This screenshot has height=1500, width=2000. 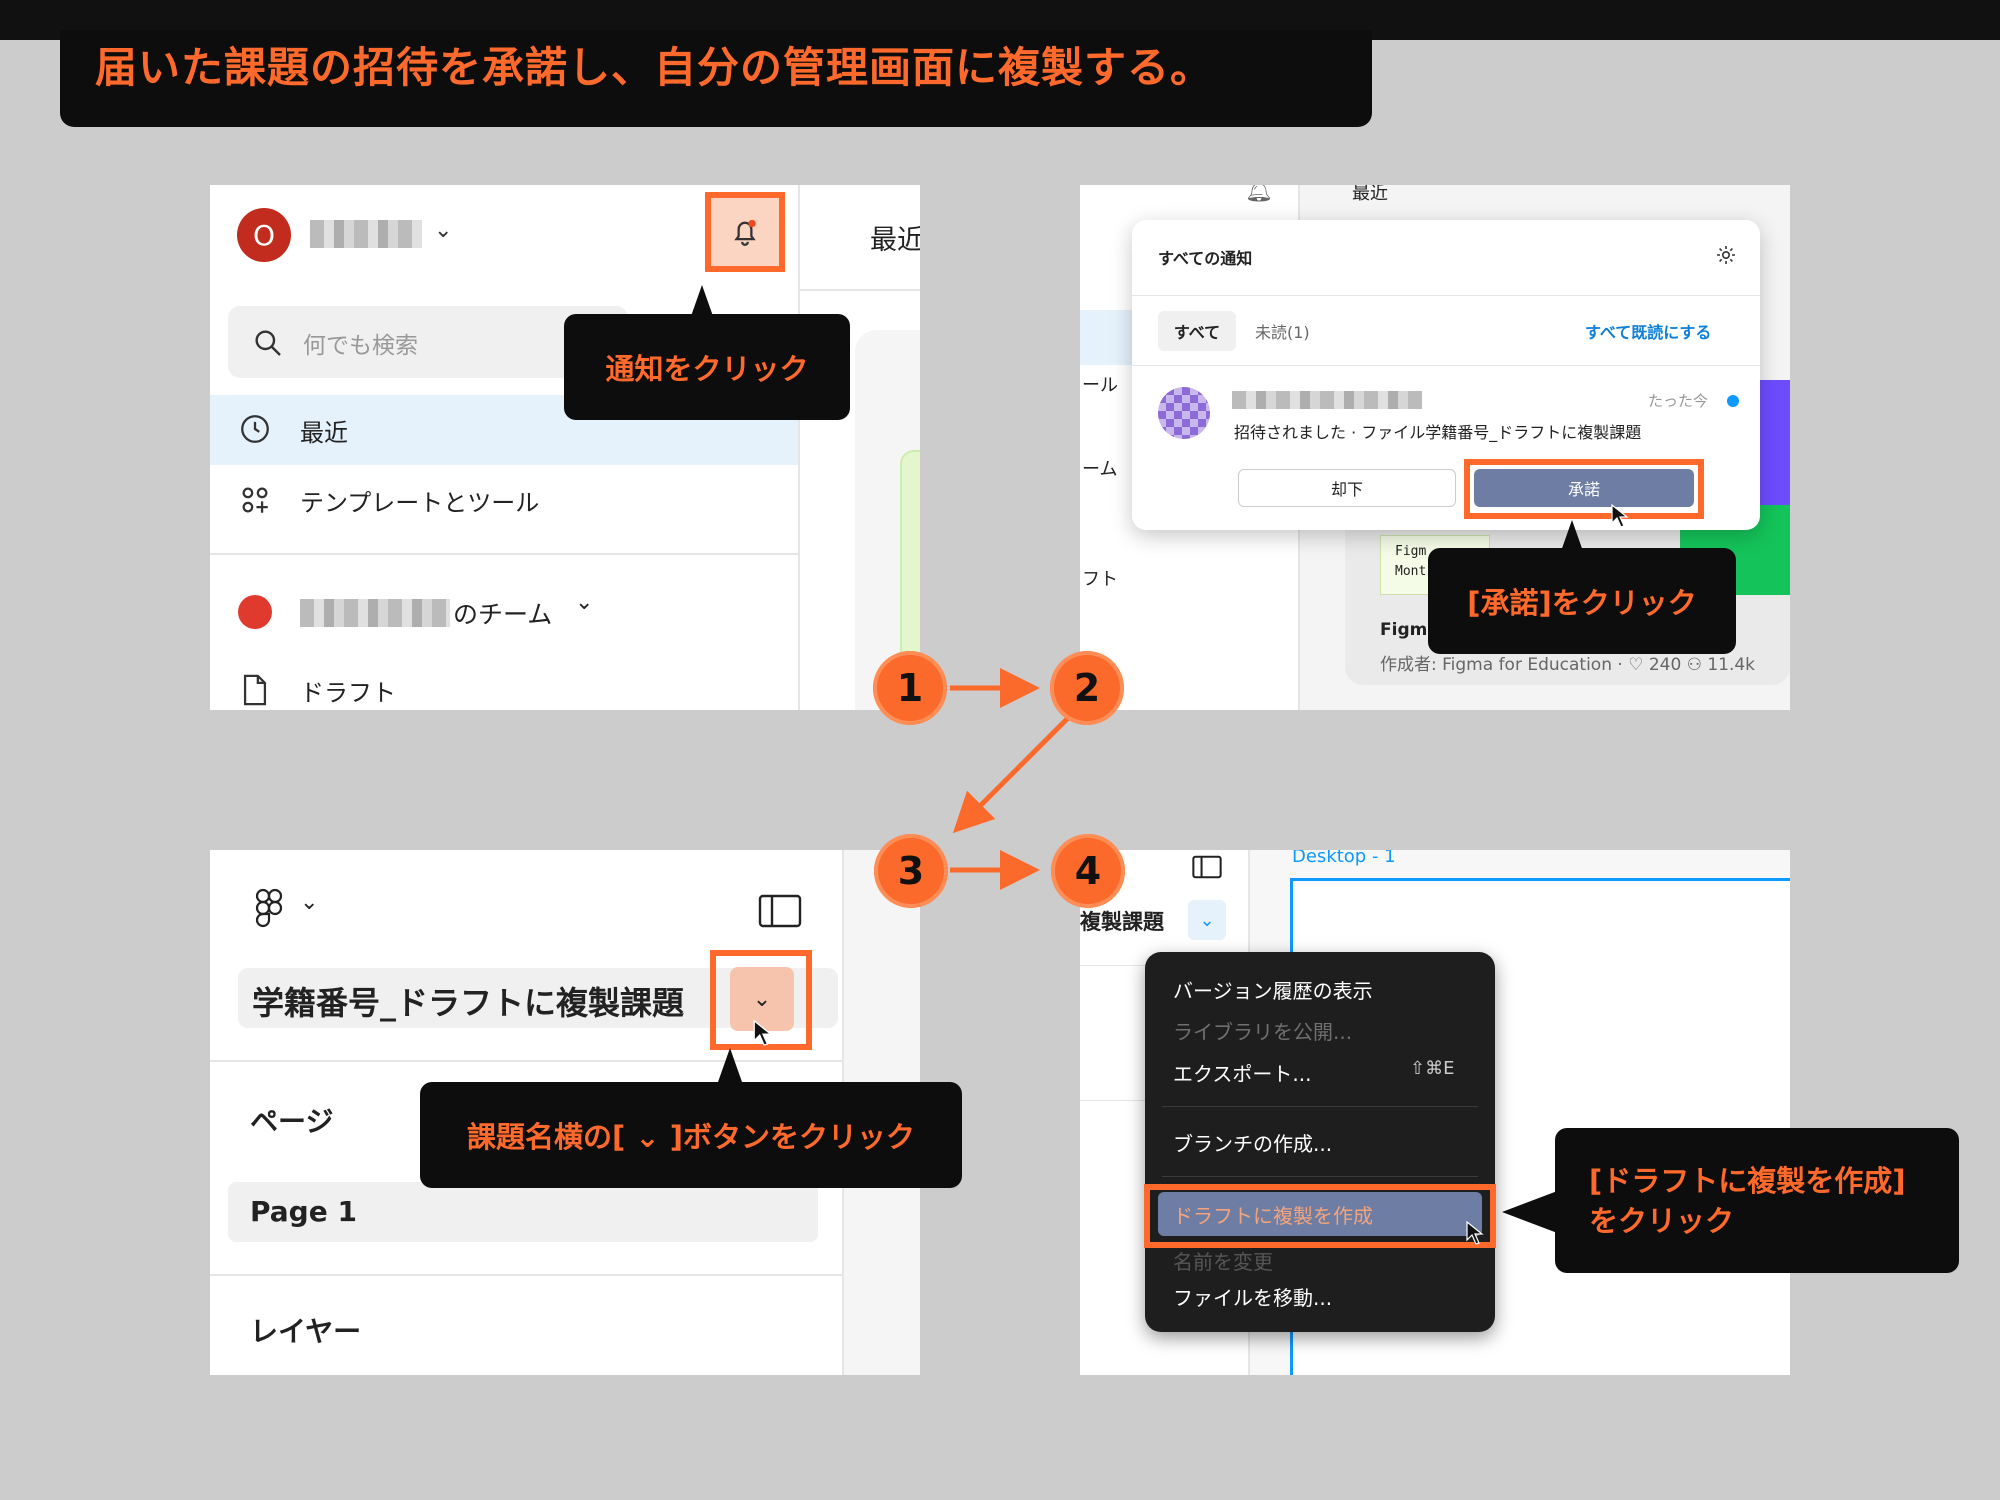 I want to click on step-arrows, so click(x=1010, y=779).